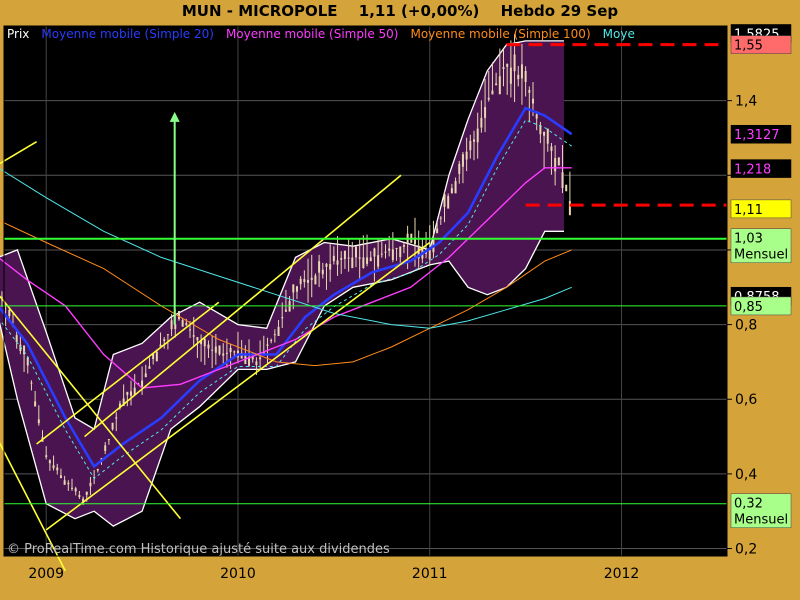 This screenshot has width=800, height=600. What do you see at coordinates (46, 574) in the screenshot?
I see `x-tick-label: 2009` at bounding box center [46, 574].